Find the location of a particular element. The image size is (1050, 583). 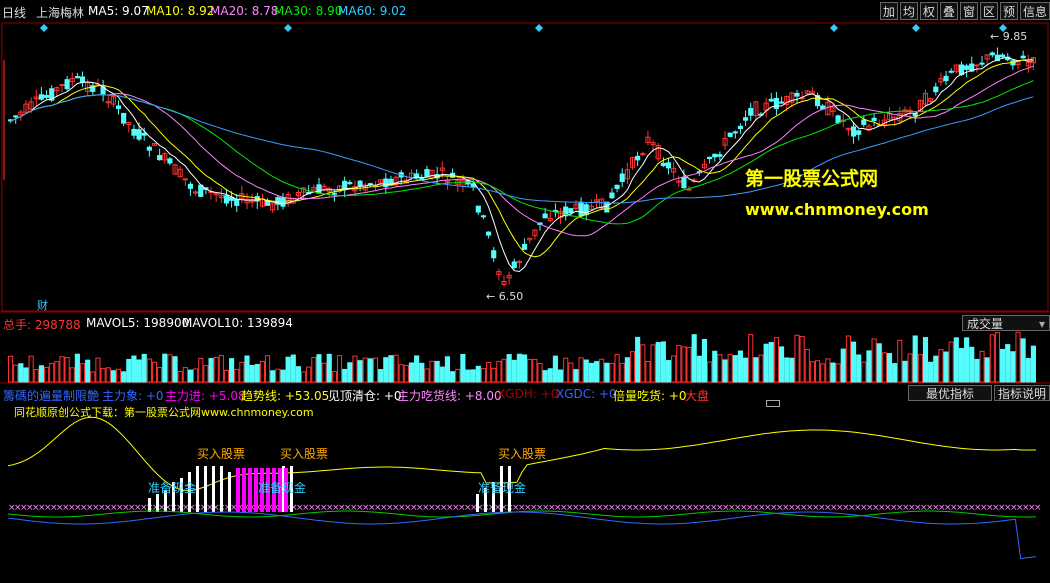

mavol10-value: MAVOL10: 139894 is located at coordinates (237, 323).